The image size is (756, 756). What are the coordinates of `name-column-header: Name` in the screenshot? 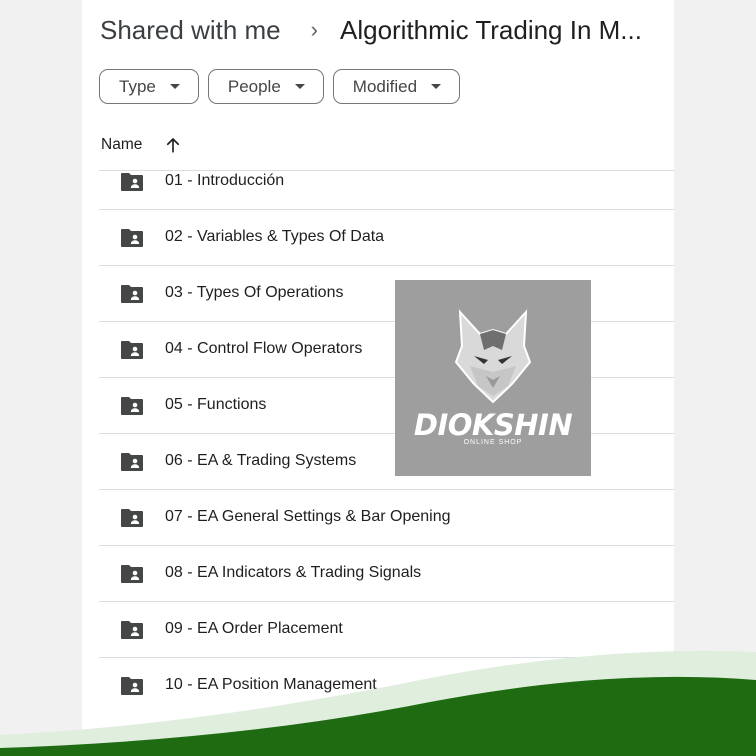 It's located at (121, 145).